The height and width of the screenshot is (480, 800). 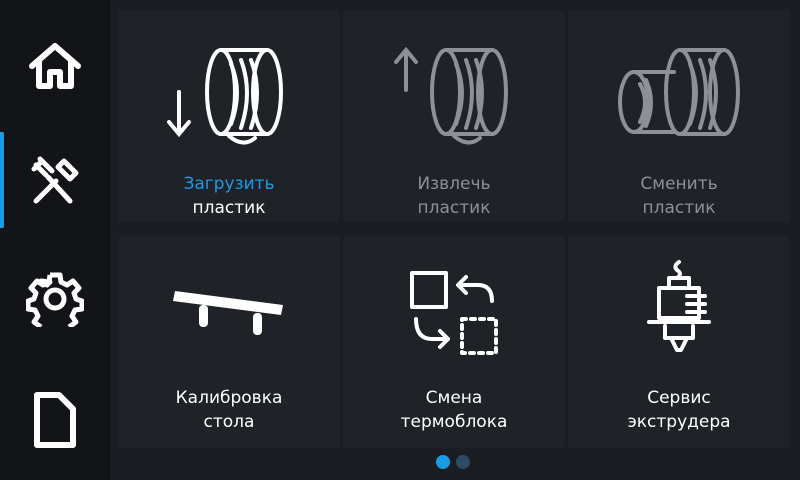 What do you see at coordinates (454, 184) in the screenshot?
I see `unload-filament-line1: Извлечь` at bounding box center [454, 184].